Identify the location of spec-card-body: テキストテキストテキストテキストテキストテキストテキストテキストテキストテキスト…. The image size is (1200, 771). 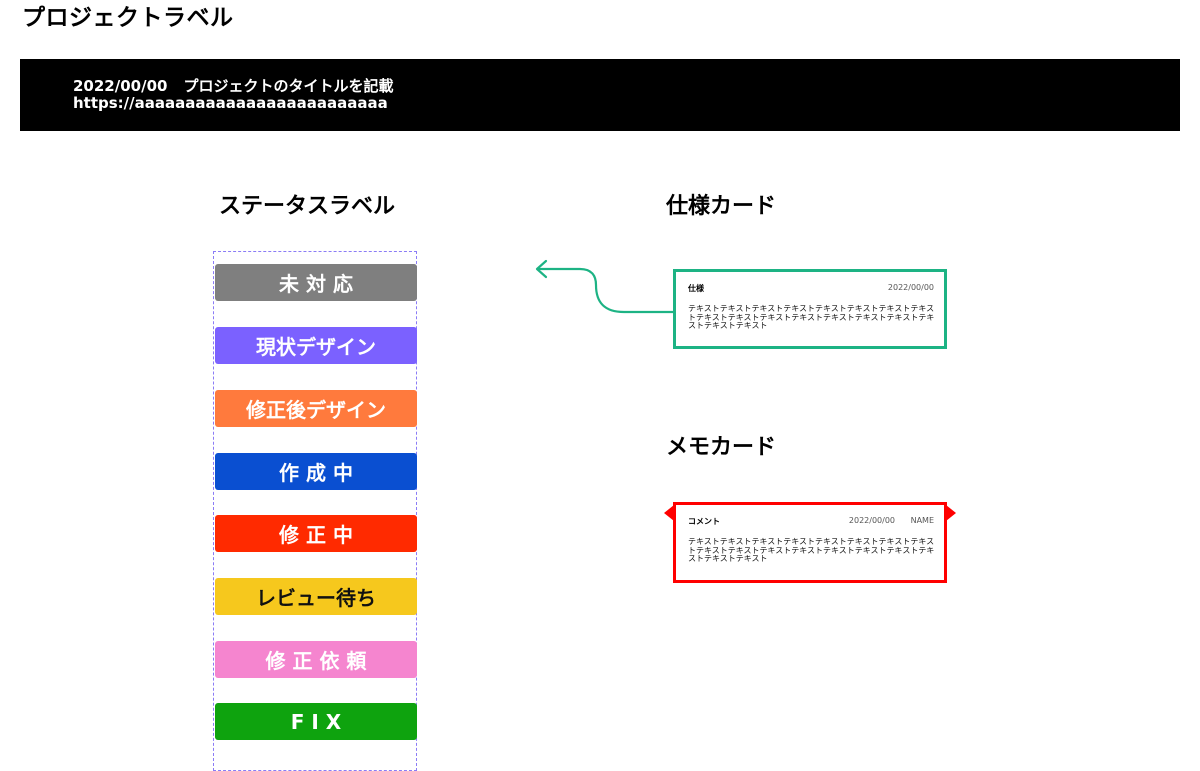
(811, 317).